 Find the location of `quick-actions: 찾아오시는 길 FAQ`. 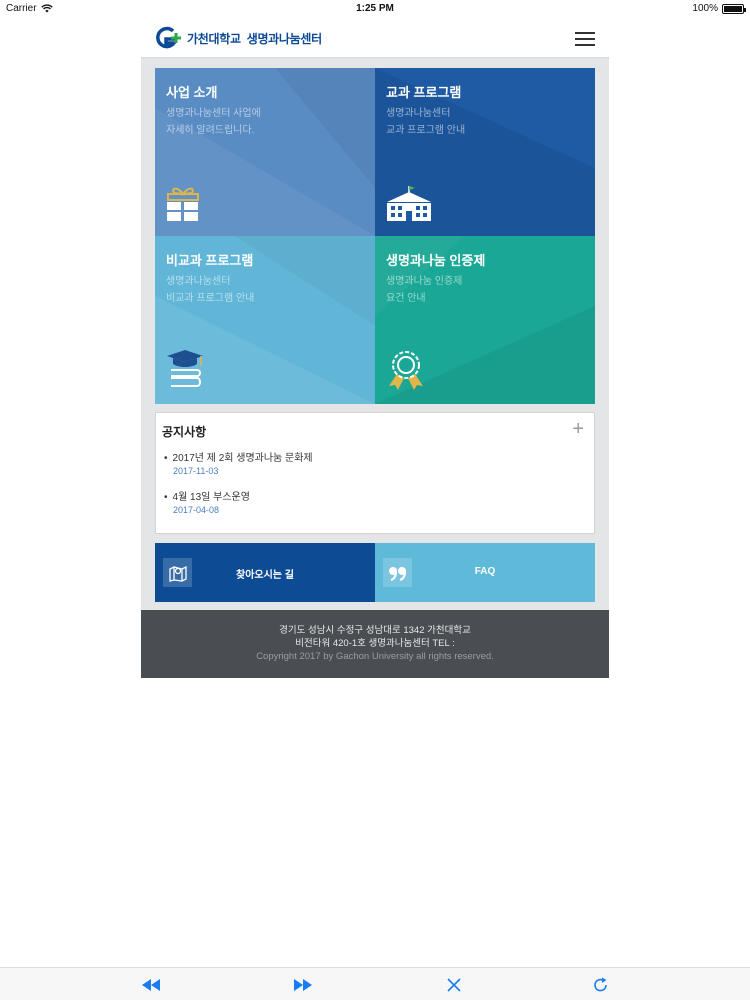

quick-actions: 찾아오시는 길 FAQ is located at coordinates (375, 572).